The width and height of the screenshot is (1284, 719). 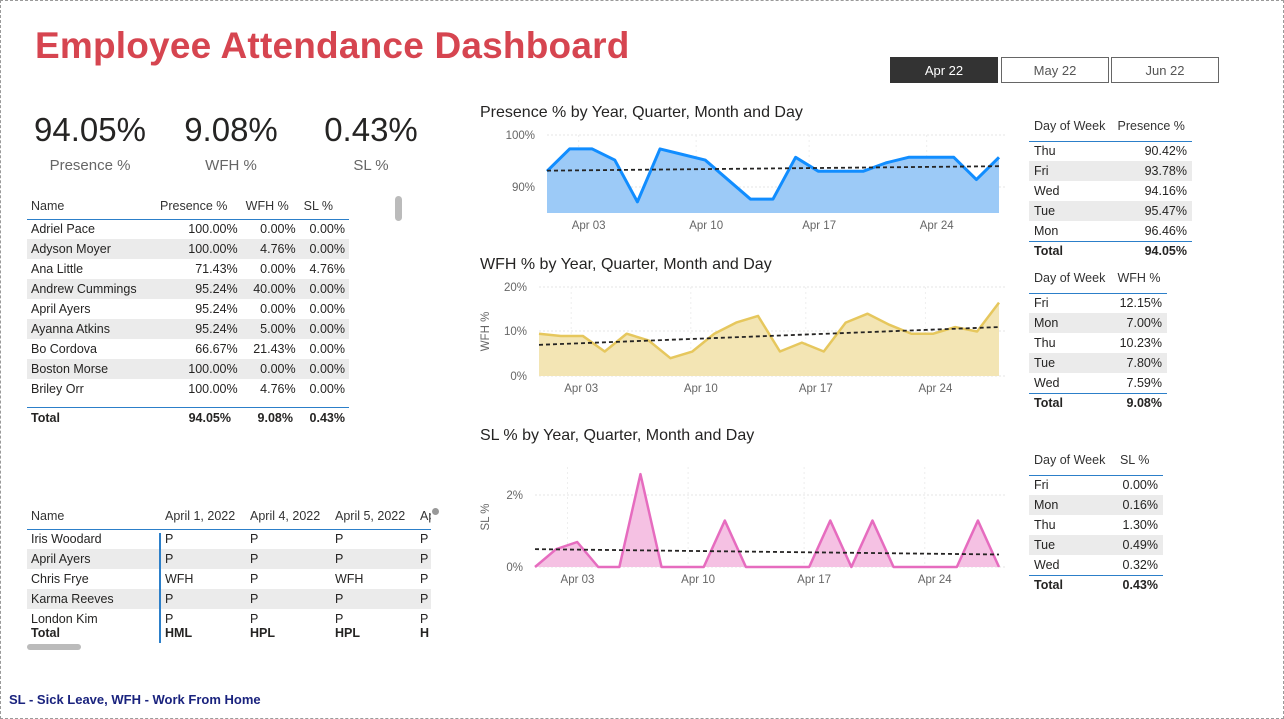 What do you see at coordinates (816, 389) in the screenshot?
I see `x-tick-label: Apr 17` at bounding box center [816, 389].